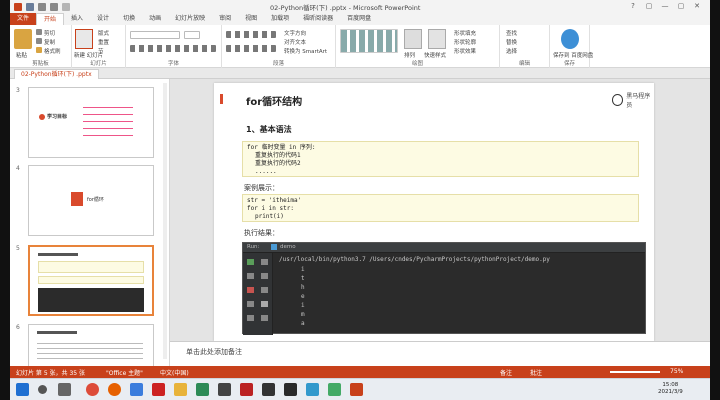 The image size is (720, 400). What do you see at coordinates (295, 42) in the screenshot?
I see `align-text-button: 对齐文本` at bounding box center [295, 42].